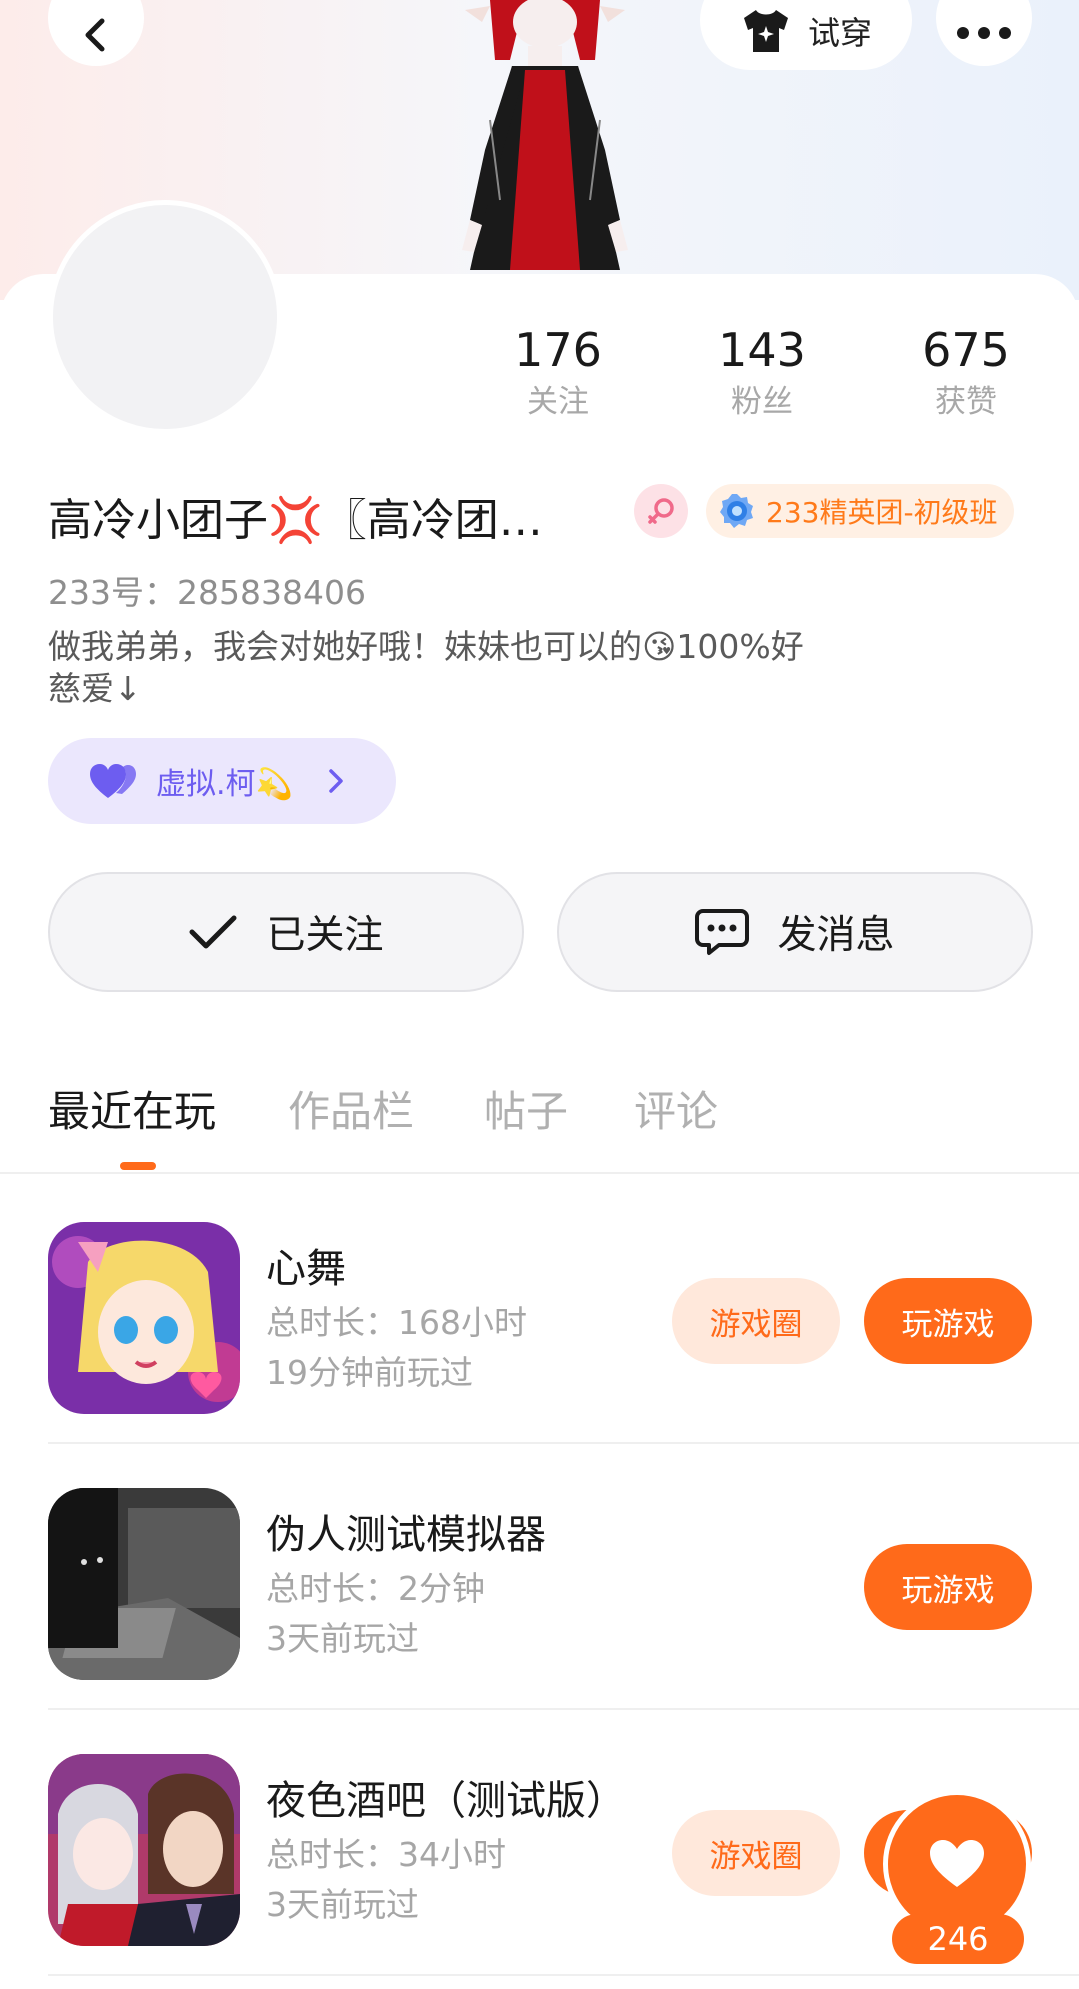 This screenshot has width=1079, height=1989. I want to click on more-dots-icon, so click(984, 33).